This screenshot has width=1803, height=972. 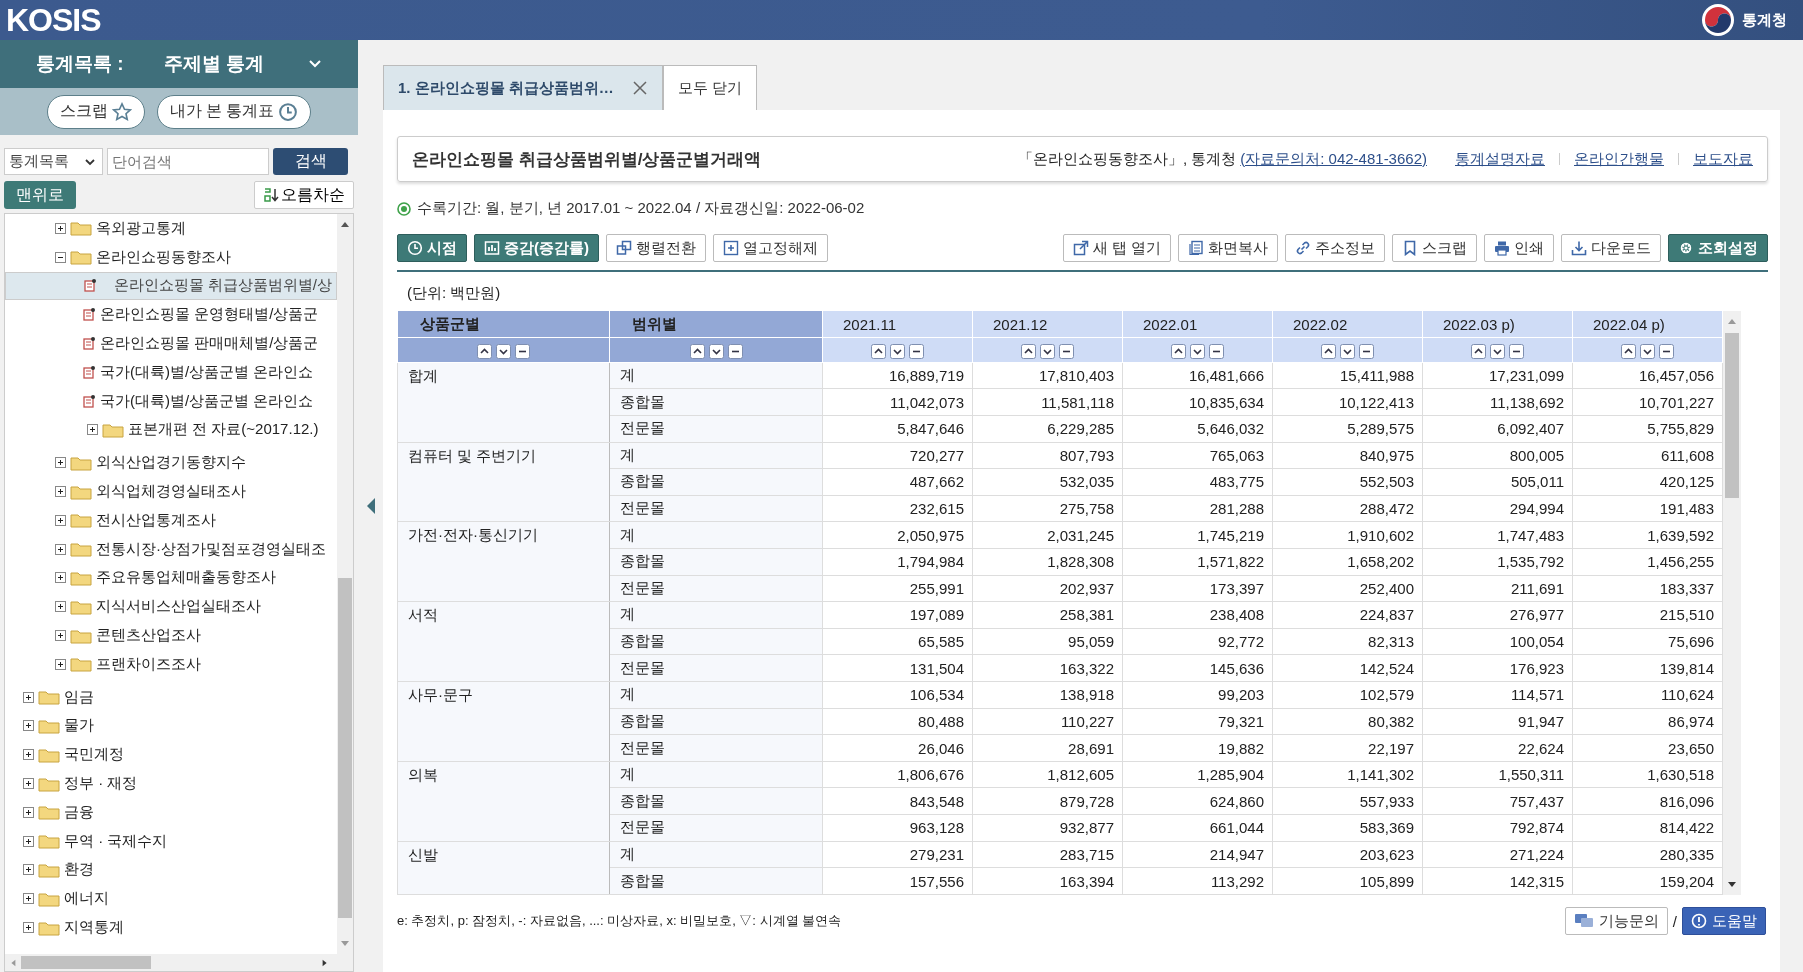 What do you see at coordinates (60, 257) in the screenshot?
I see `minus-icon` at bounding box center [60, 257].